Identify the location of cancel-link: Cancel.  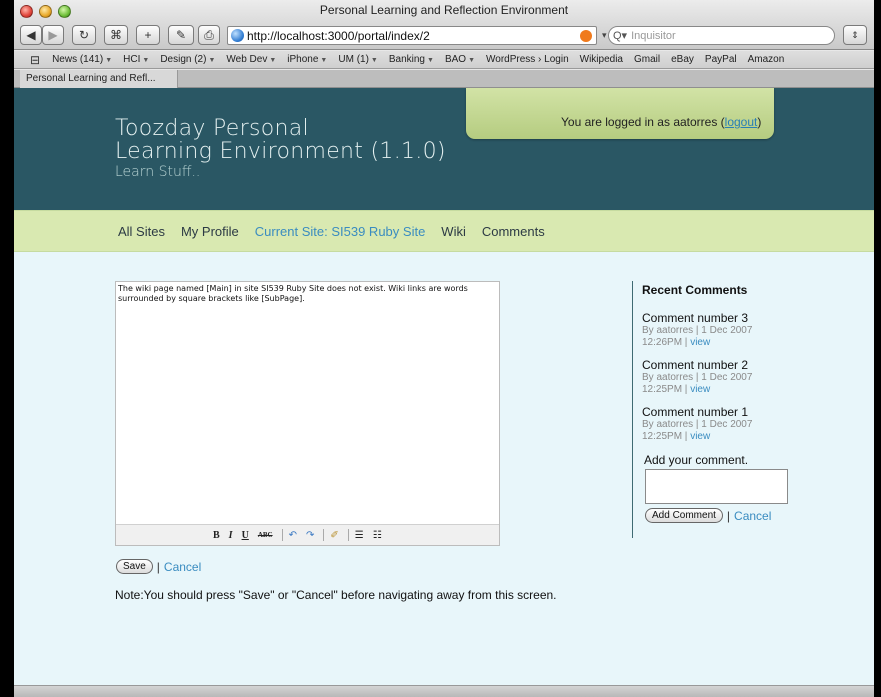
(182, 567).